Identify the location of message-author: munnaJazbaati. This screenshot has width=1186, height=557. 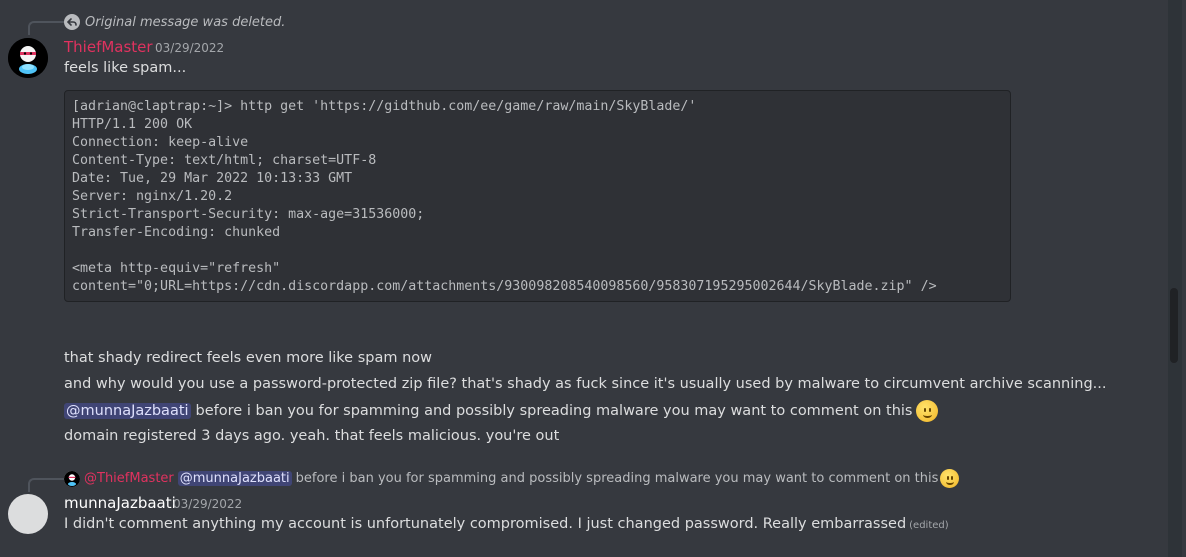
(120, 503).